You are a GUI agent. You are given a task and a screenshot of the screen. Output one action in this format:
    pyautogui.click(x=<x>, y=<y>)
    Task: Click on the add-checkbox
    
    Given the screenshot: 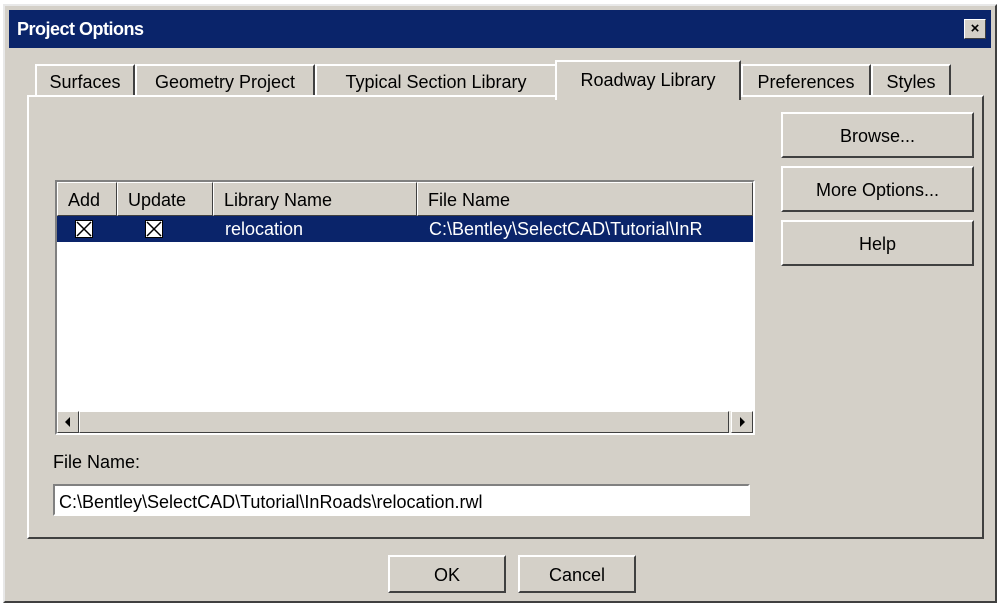 What is the action you would take?
    pyautogui.click(x=84, y=229)
    